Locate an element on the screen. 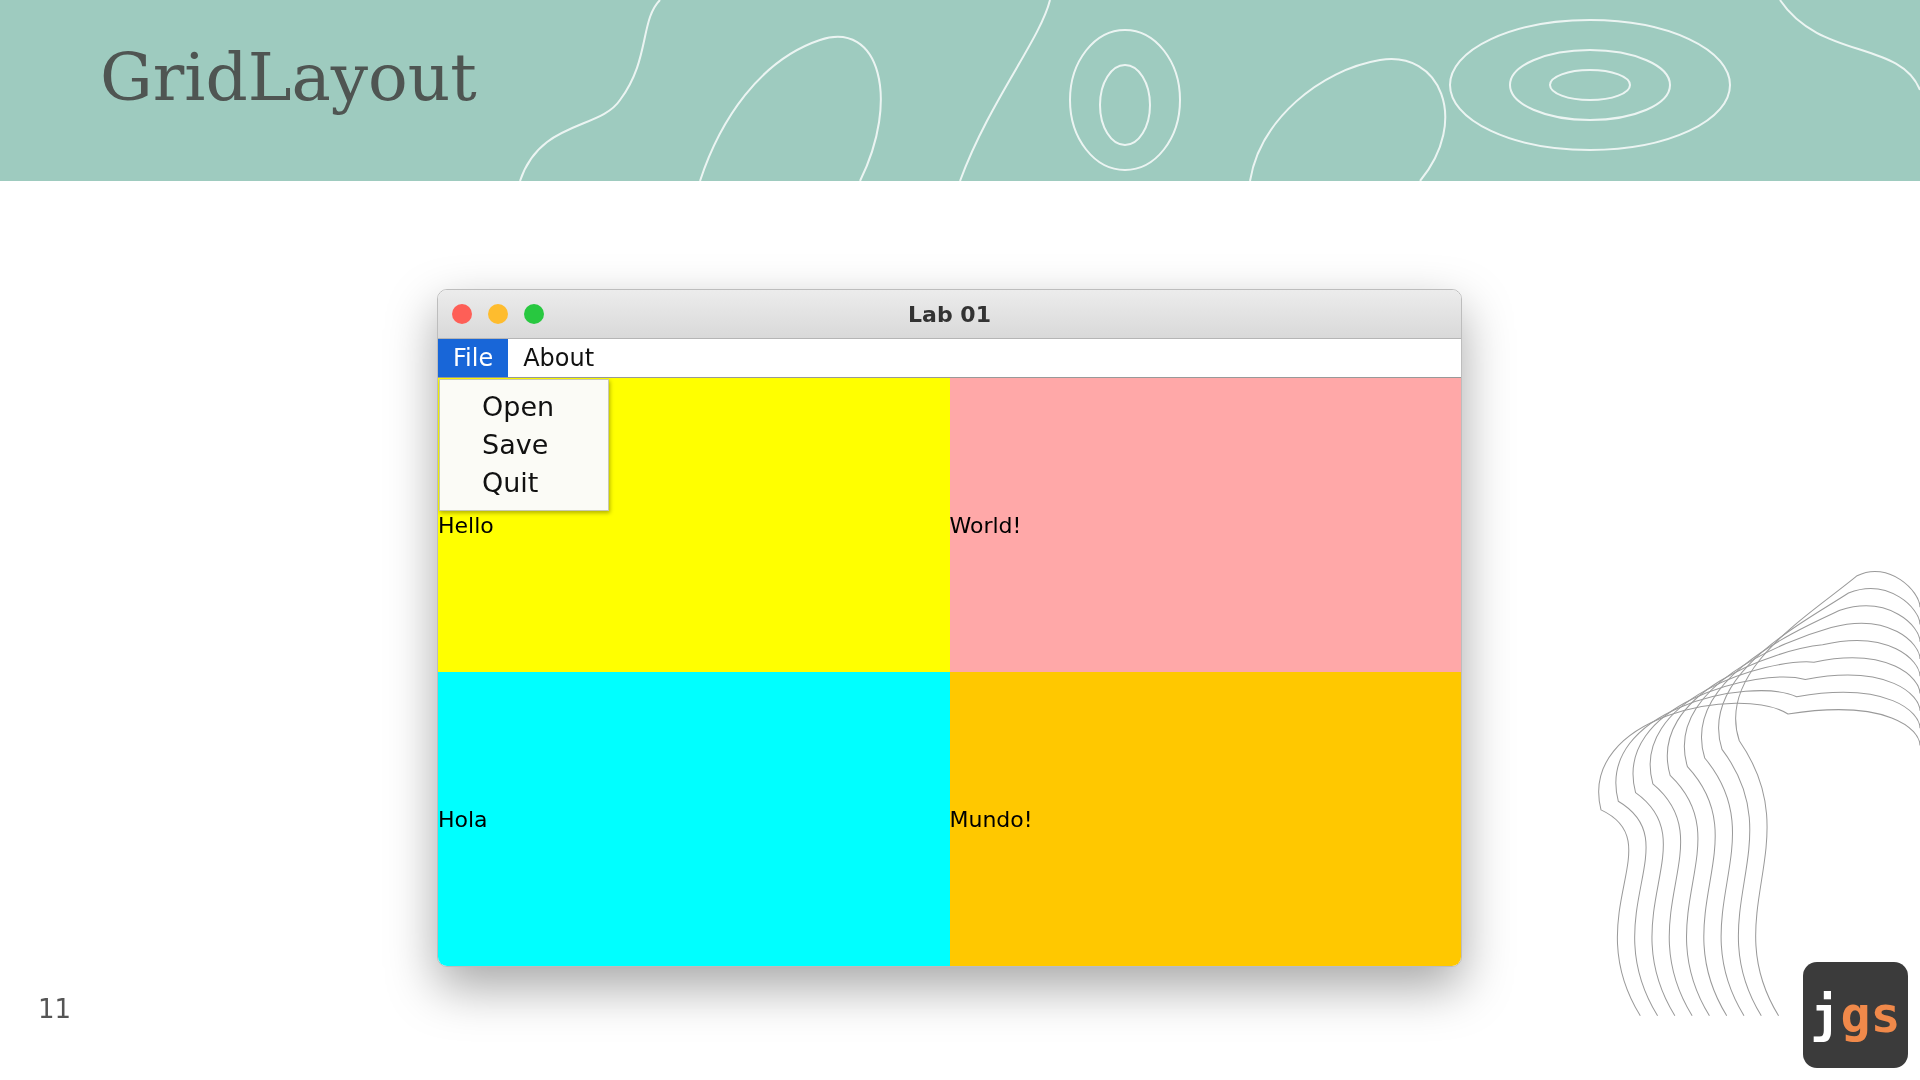  logo-letters: j is located at coordinates (1825, 1015).